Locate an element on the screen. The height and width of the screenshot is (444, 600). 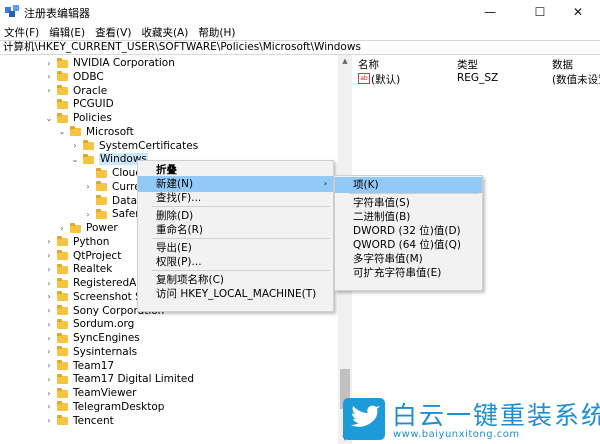
tree-item: › ODBC is located at coordinates (73, 77).